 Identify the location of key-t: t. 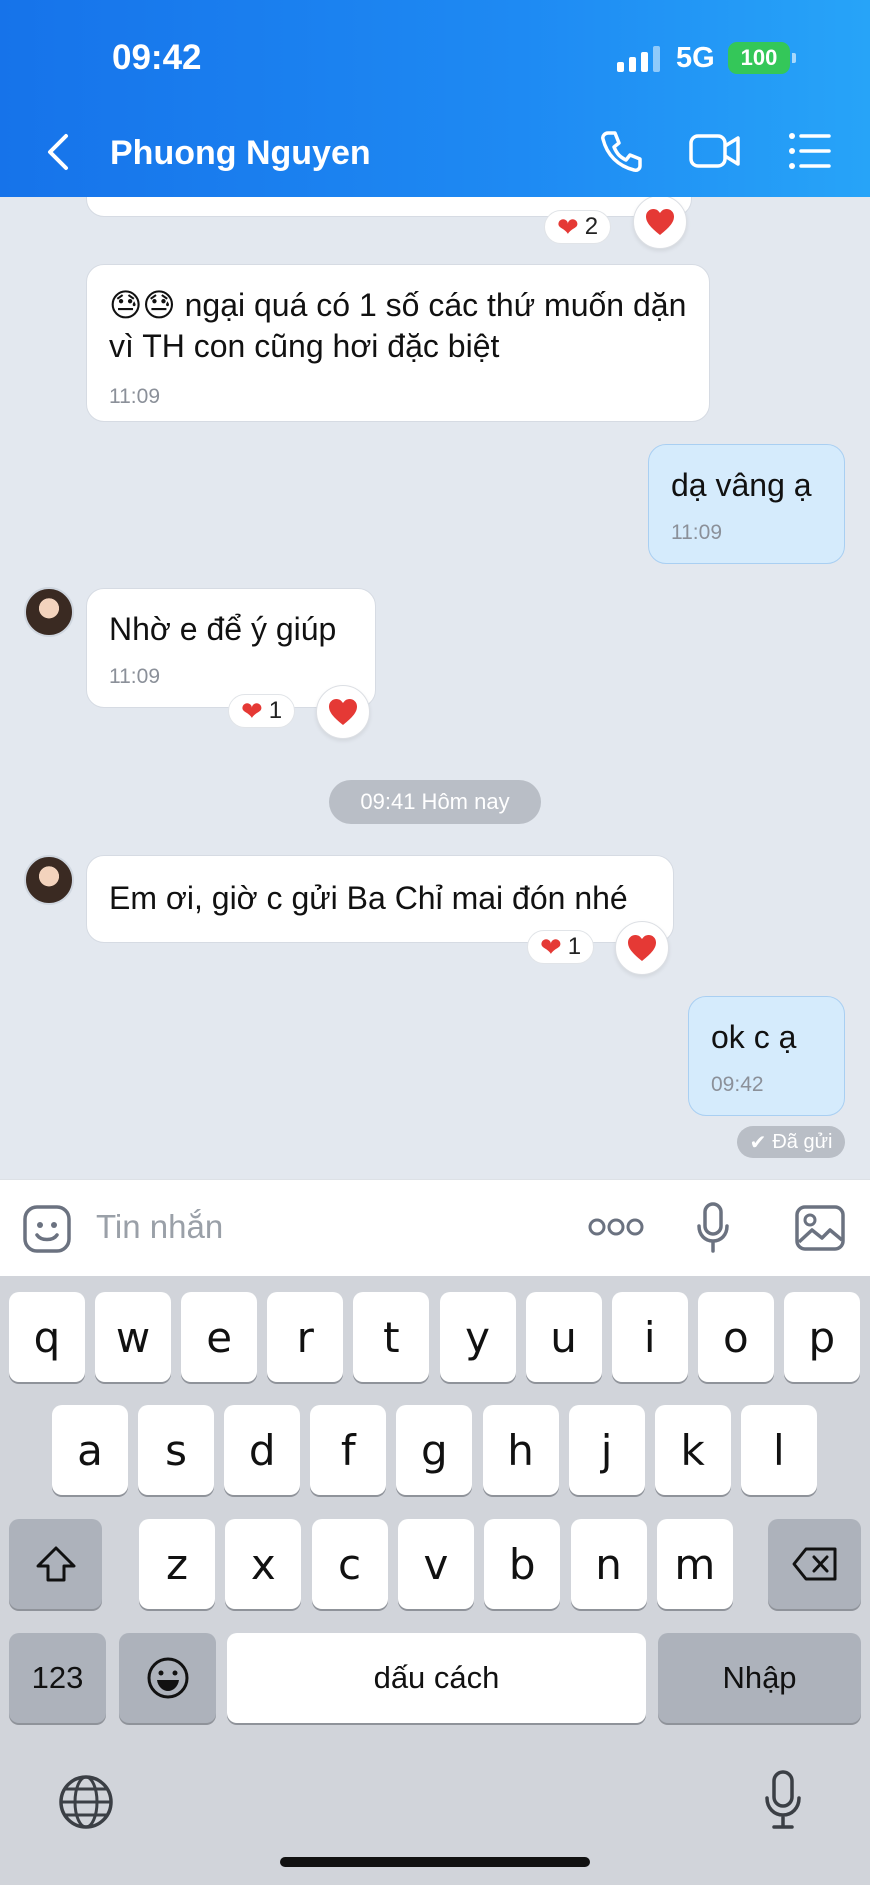
(391, 1337).